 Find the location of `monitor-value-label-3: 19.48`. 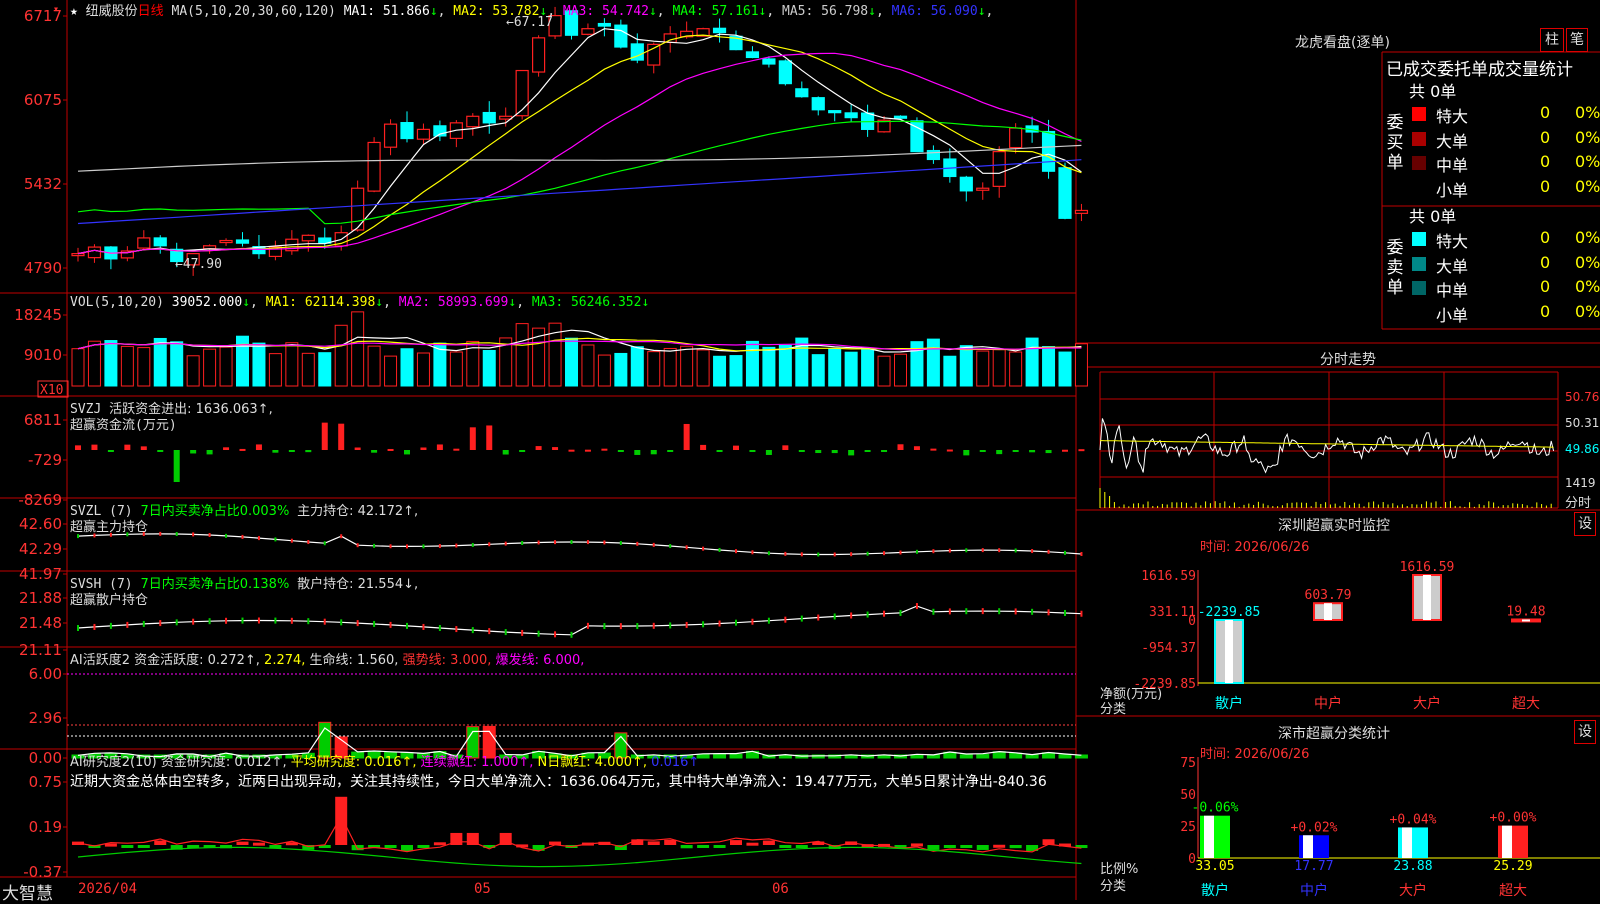

monitor-value-label-3: 19.48 is located at coordinates (1525, 611).